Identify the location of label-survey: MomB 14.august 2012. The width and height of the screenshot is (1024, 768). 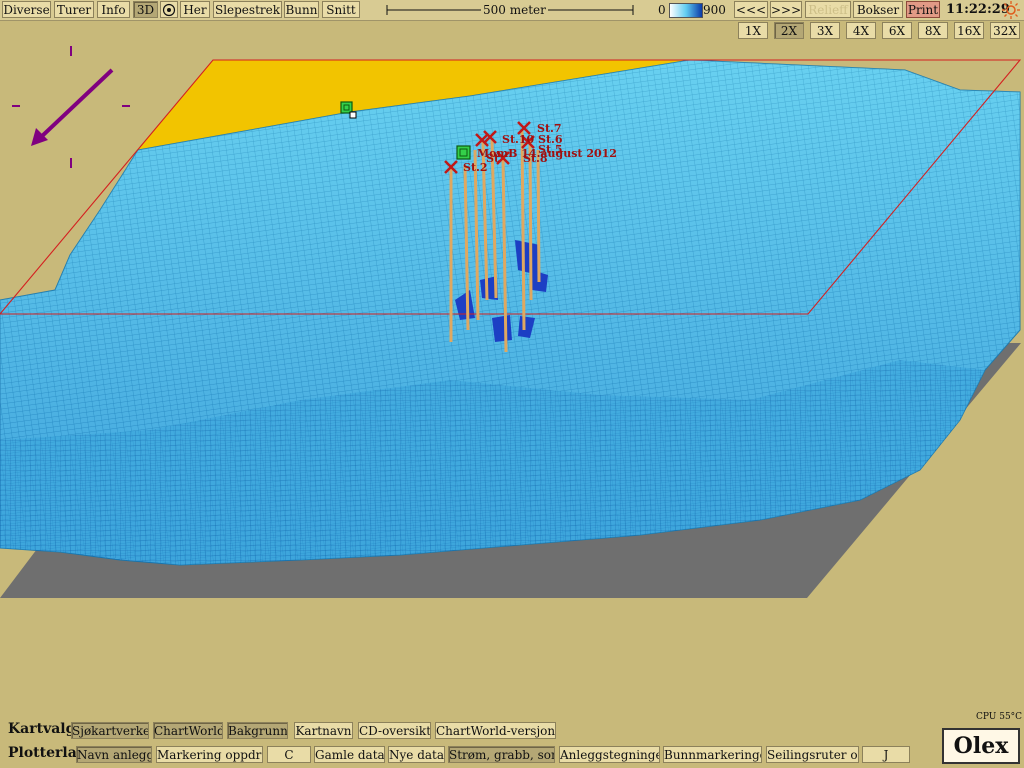
(547, 153).